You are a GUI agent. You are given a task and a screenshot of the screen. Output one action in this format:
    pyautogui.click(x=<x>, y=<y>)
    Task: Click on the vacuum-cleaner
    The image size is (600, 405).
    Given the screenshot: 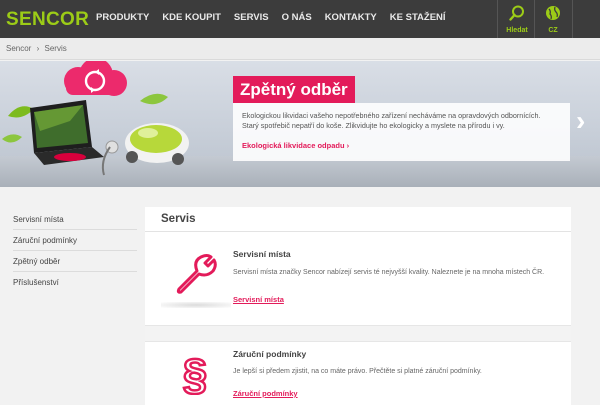 What is the action you would take?
    pyautogui.click(x=145, y=149)
    